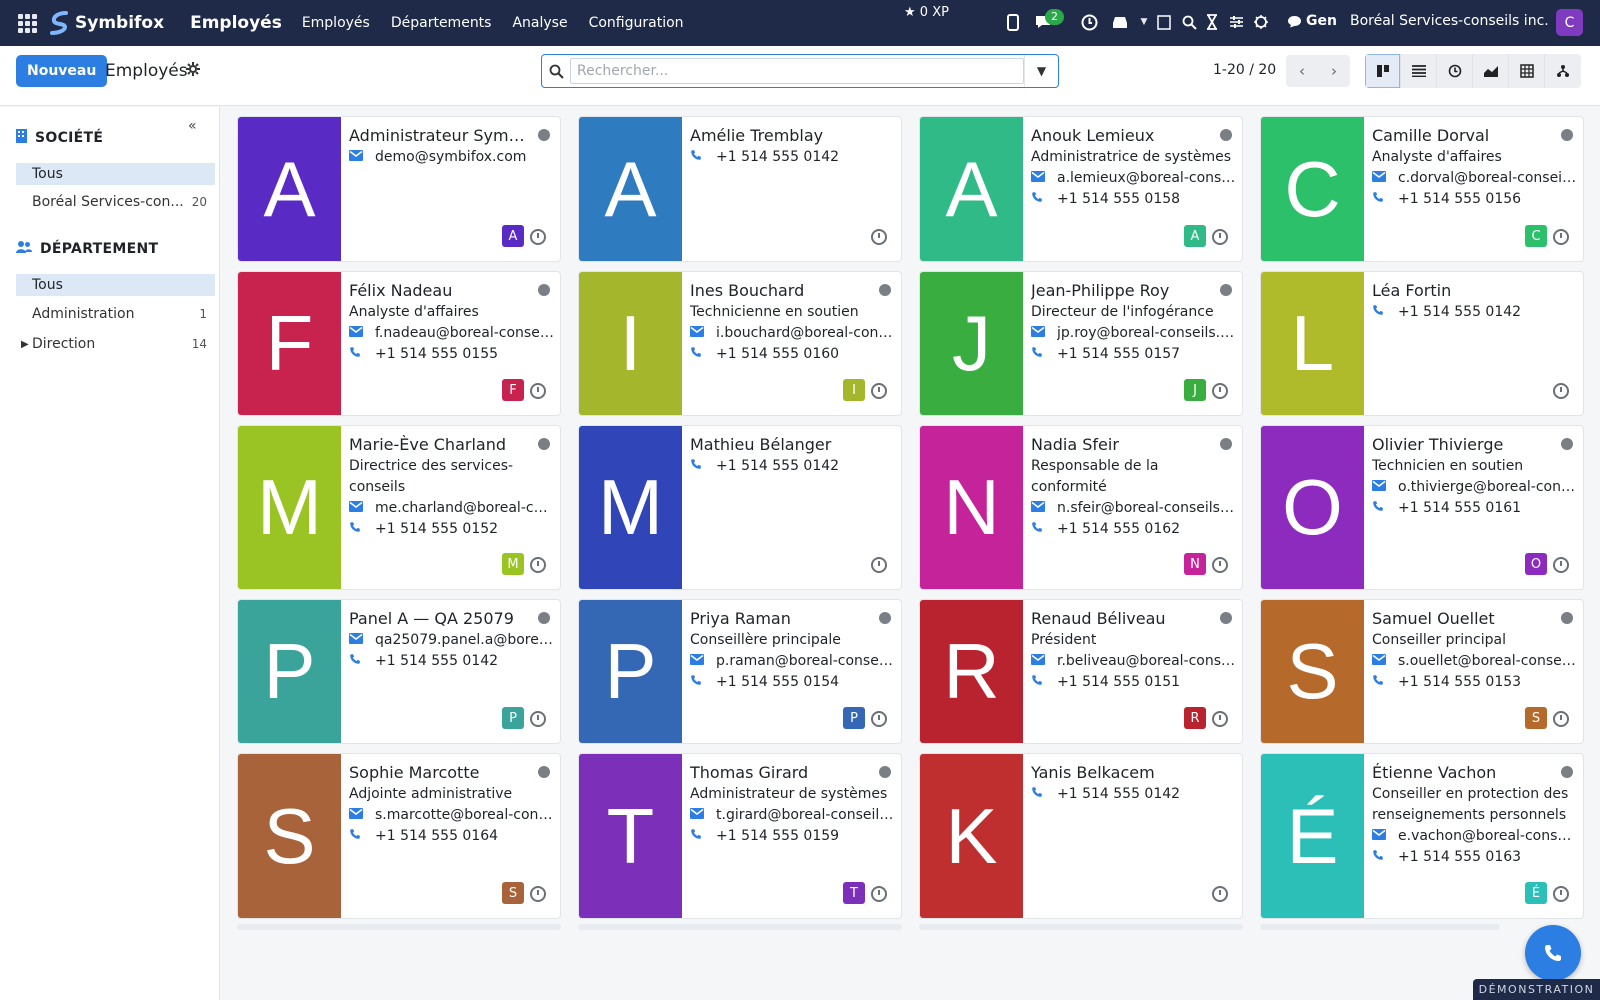 This screenshot has width=1600, height=1000. Describe the element at coordinates (106, 23) in the screenshot. I see `brand: Symbifox` at that location.